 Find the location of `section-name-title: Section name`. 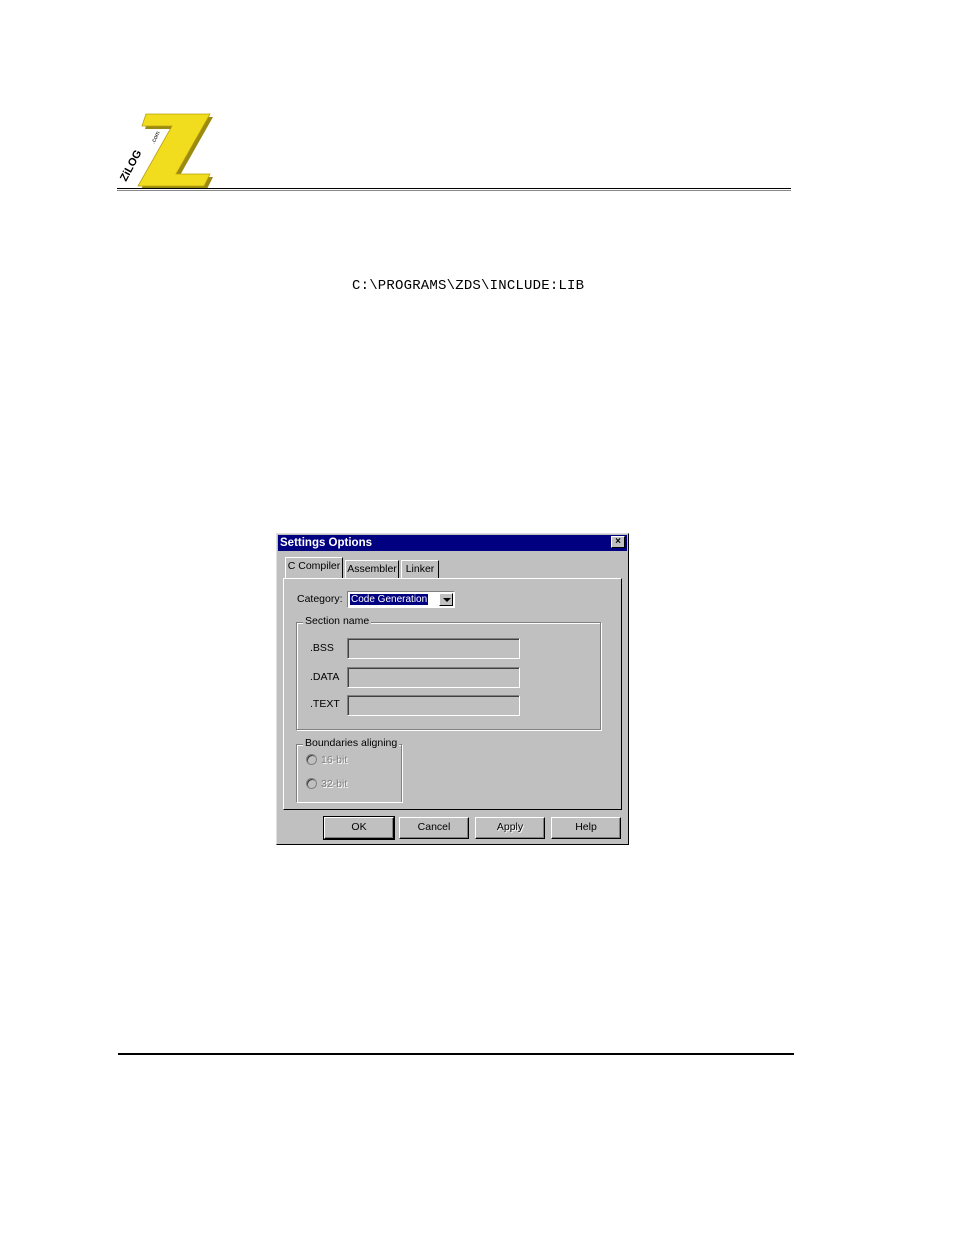

section-name-title: Section name is located at coordinates (337, 621).